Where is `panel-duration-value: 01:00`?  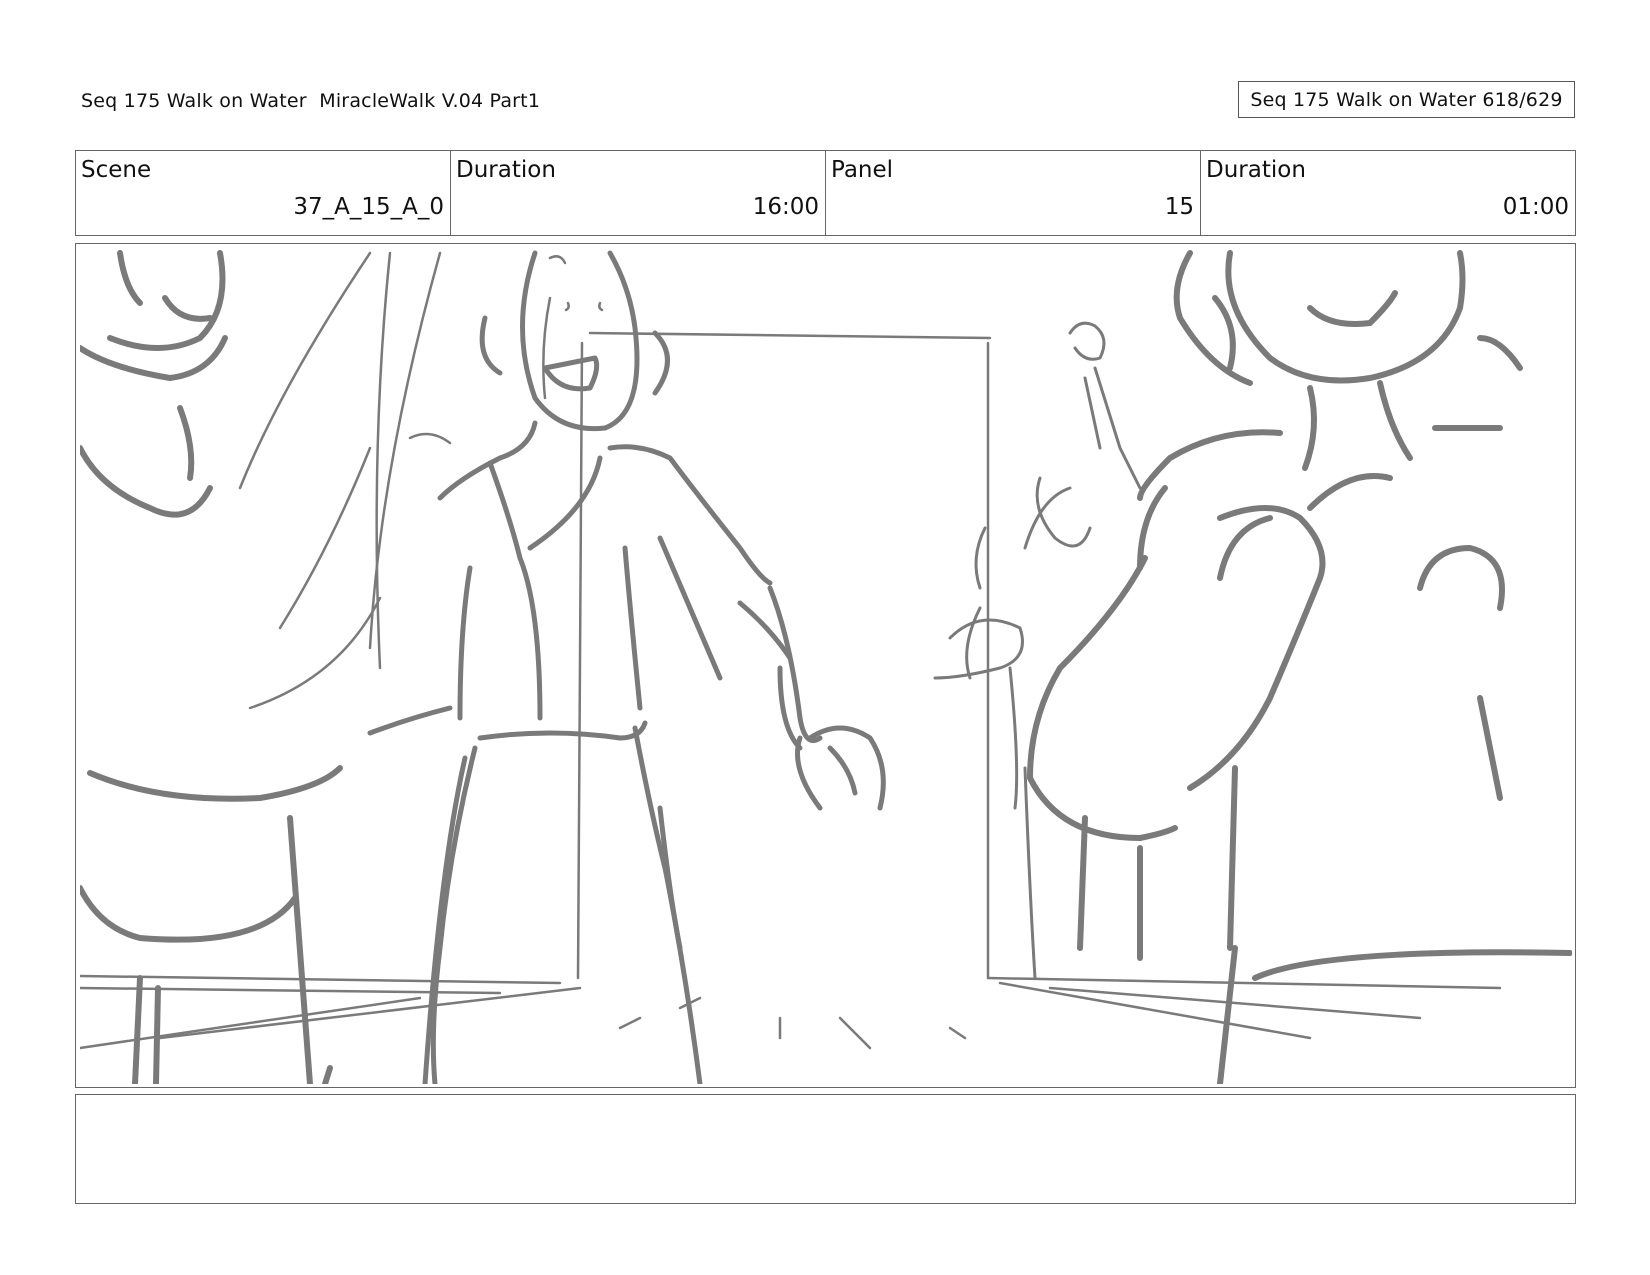
panel-duration-value: 01:00 is located at coordinates (1535, 207).